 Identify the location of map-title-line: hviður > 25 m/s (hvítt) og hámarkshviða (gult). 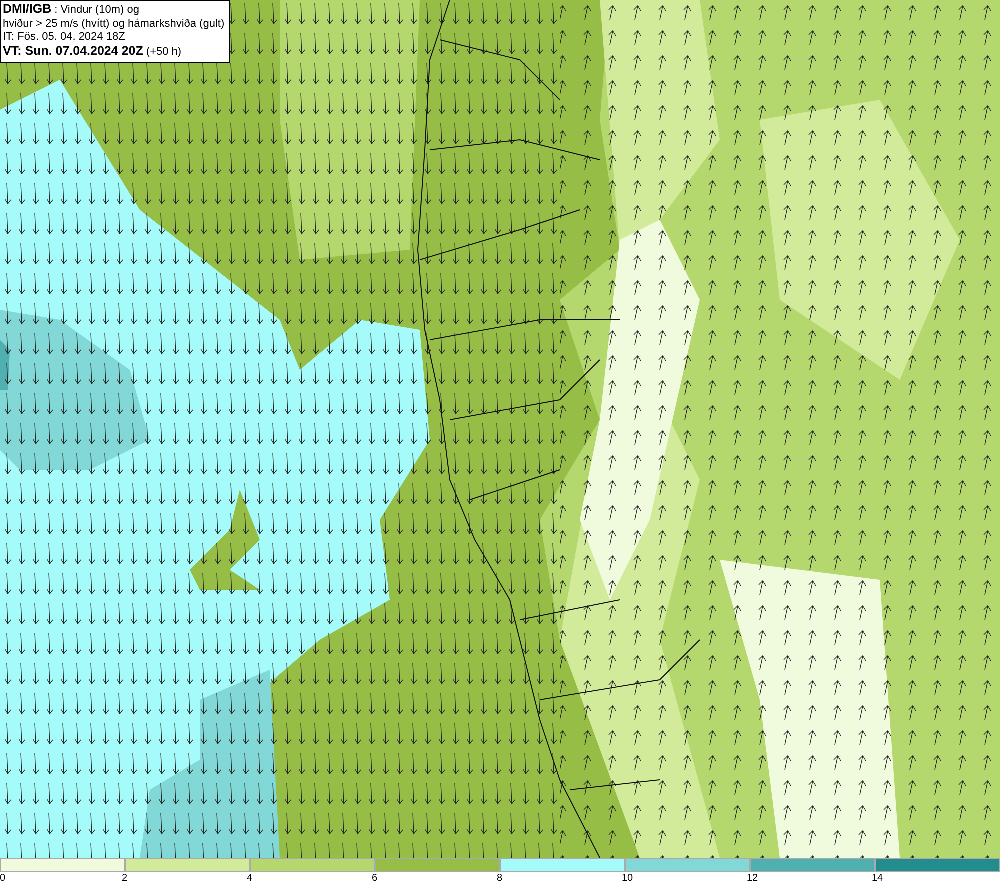
(114, 24).